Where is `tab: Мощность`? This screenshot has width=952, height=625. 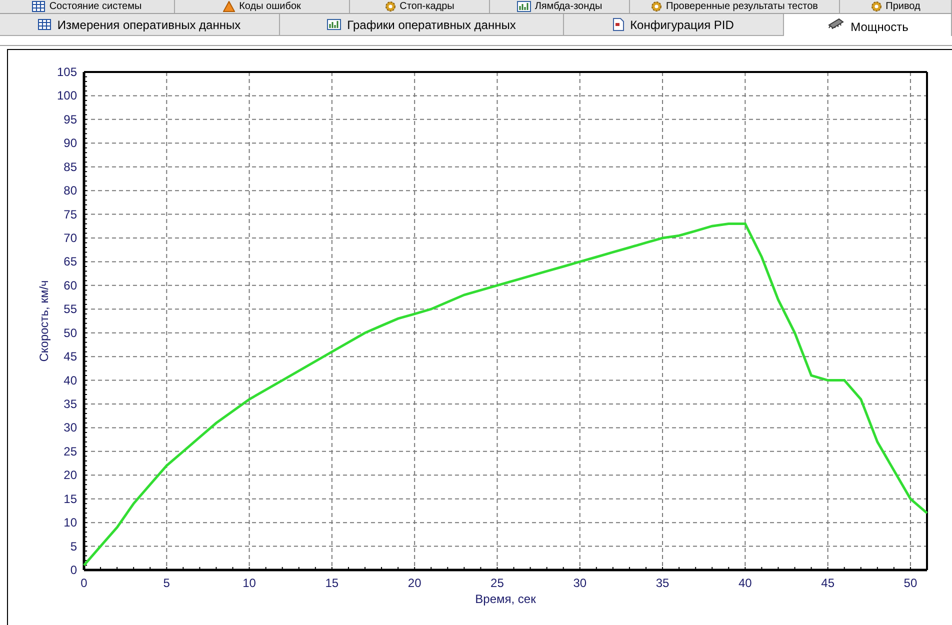 tab: Мощность is located at coordinates (868, 25).